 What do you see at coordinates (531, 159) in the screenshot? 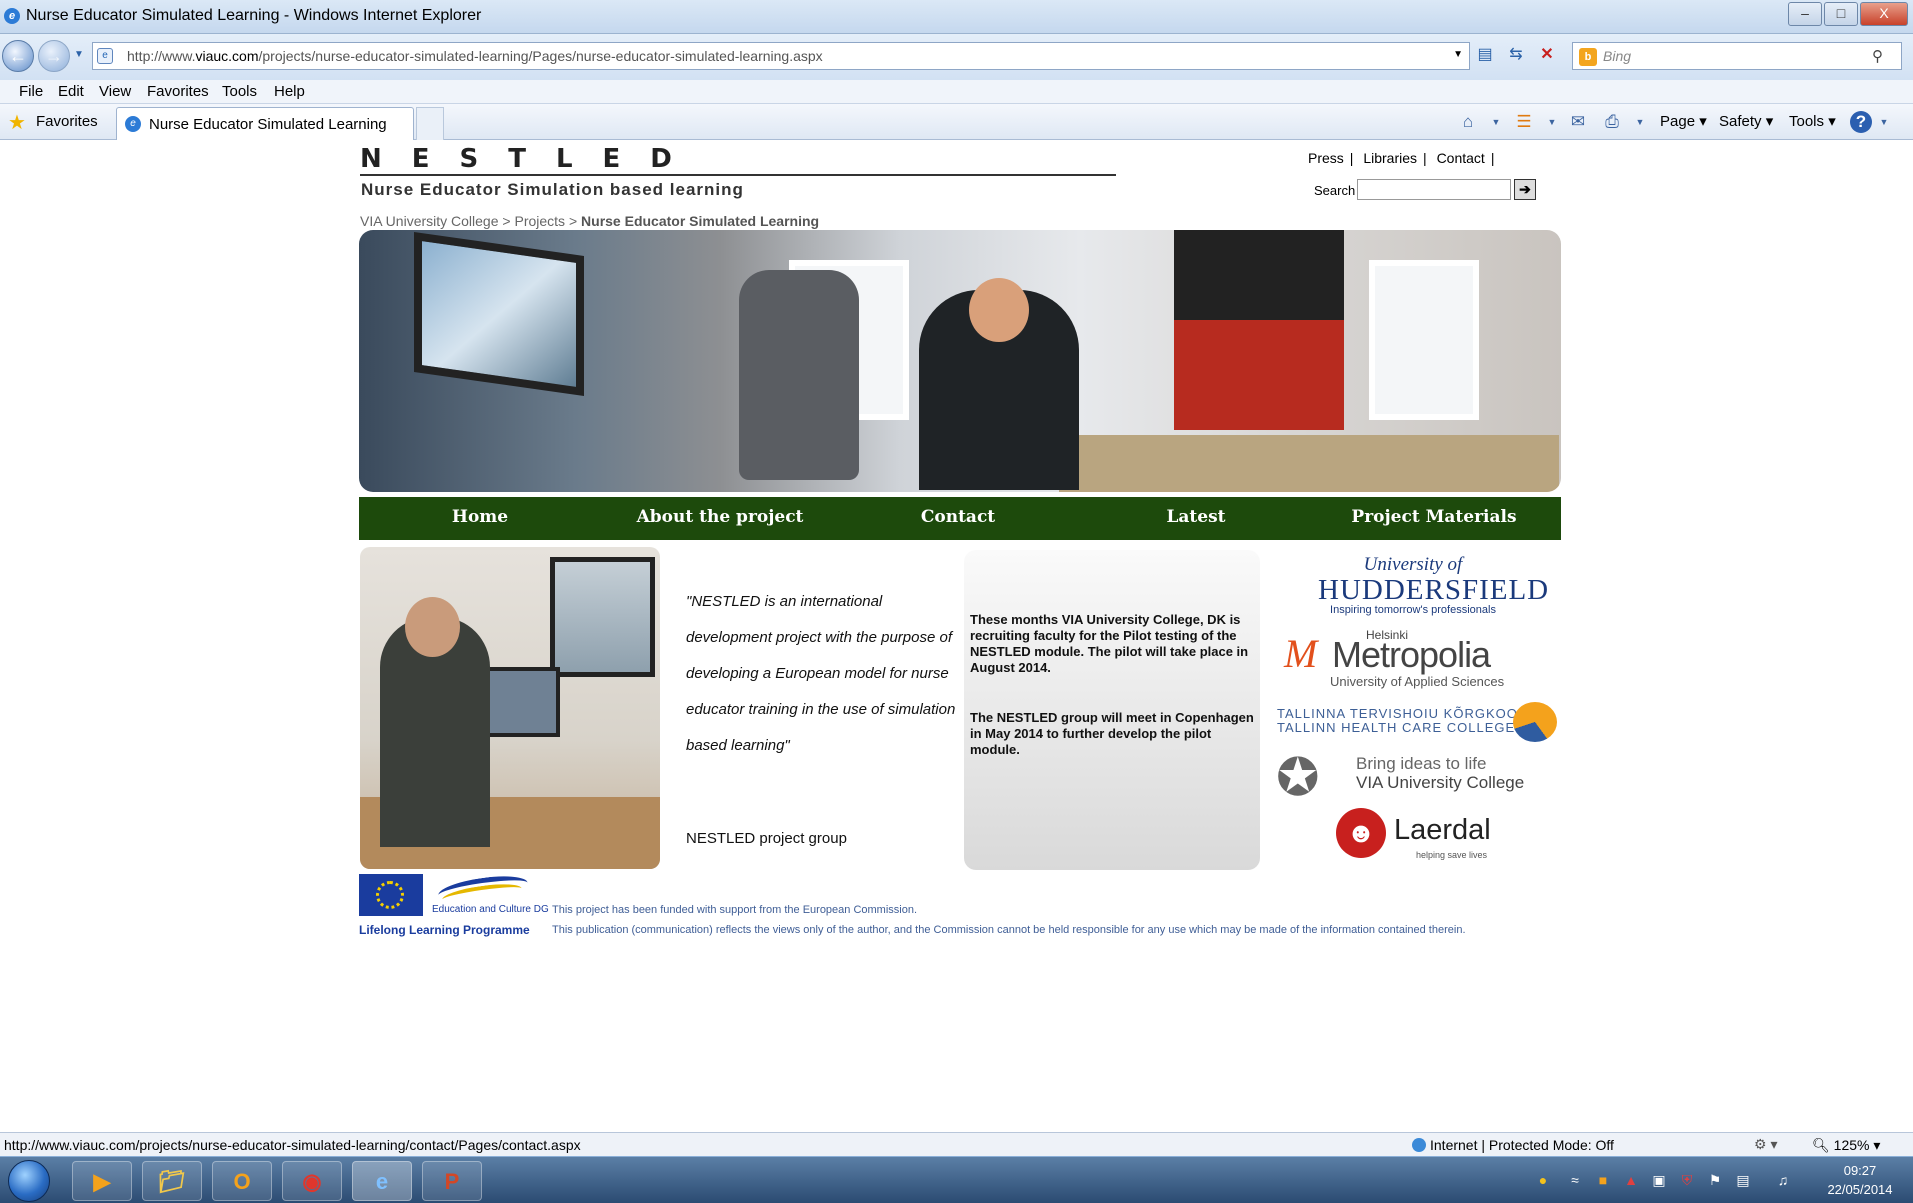
I see `site-logo: NESTLED` at bounding box center [531, 159].